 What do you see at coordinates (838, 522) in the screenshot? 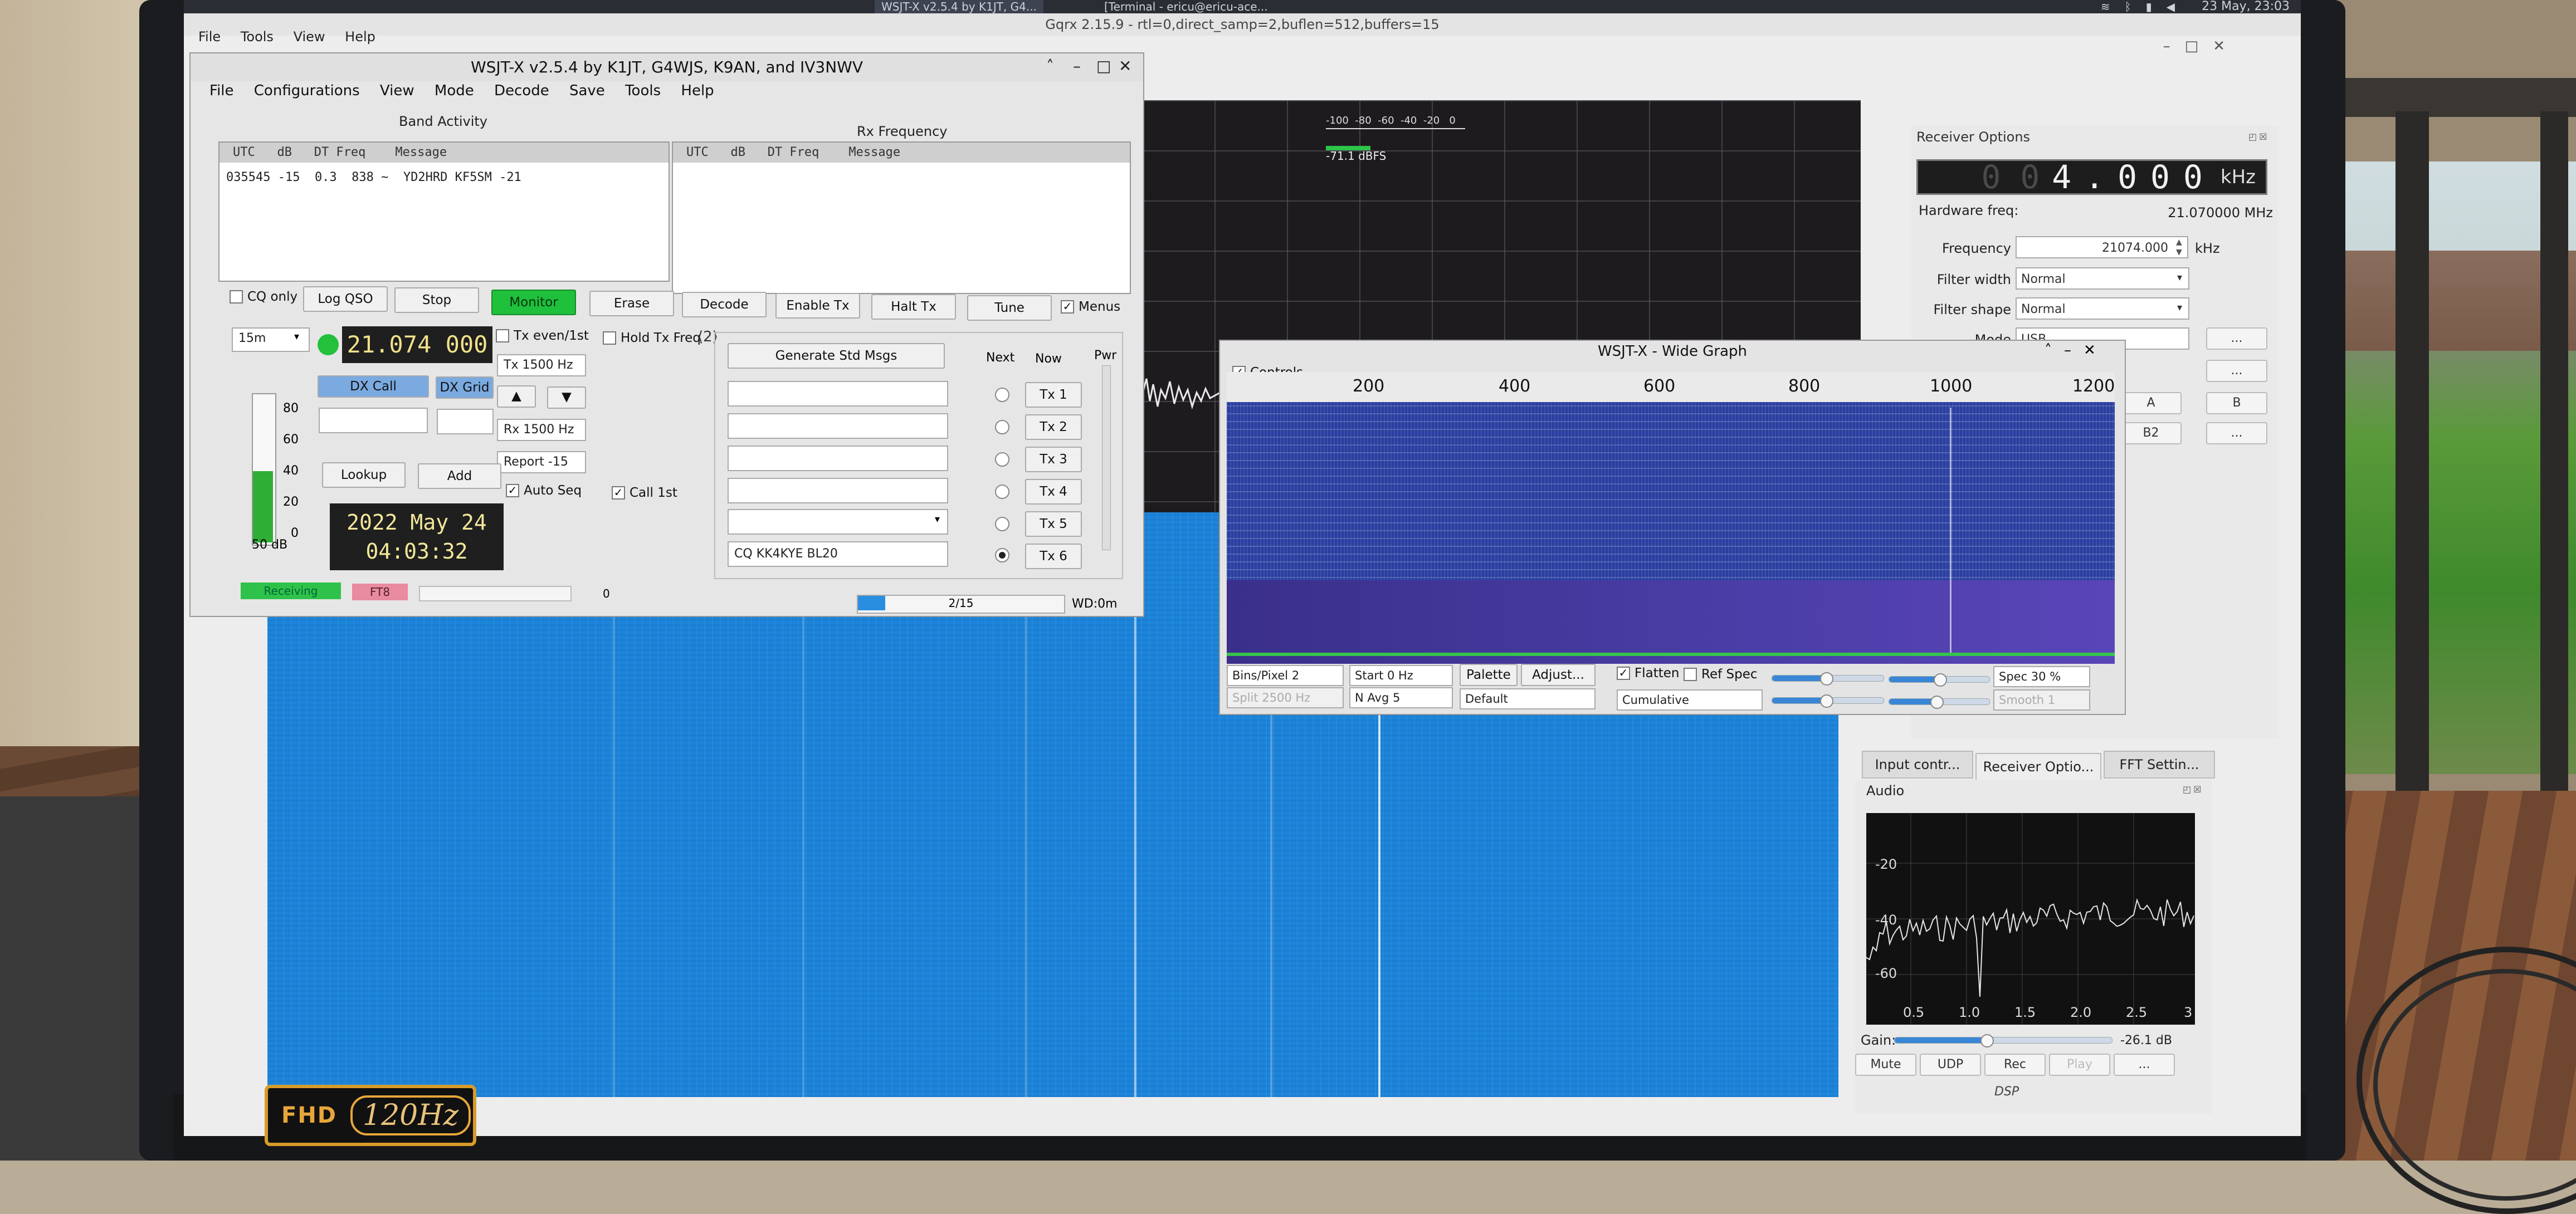
I see `tx5-message-select` at bounding box center [838, 522].